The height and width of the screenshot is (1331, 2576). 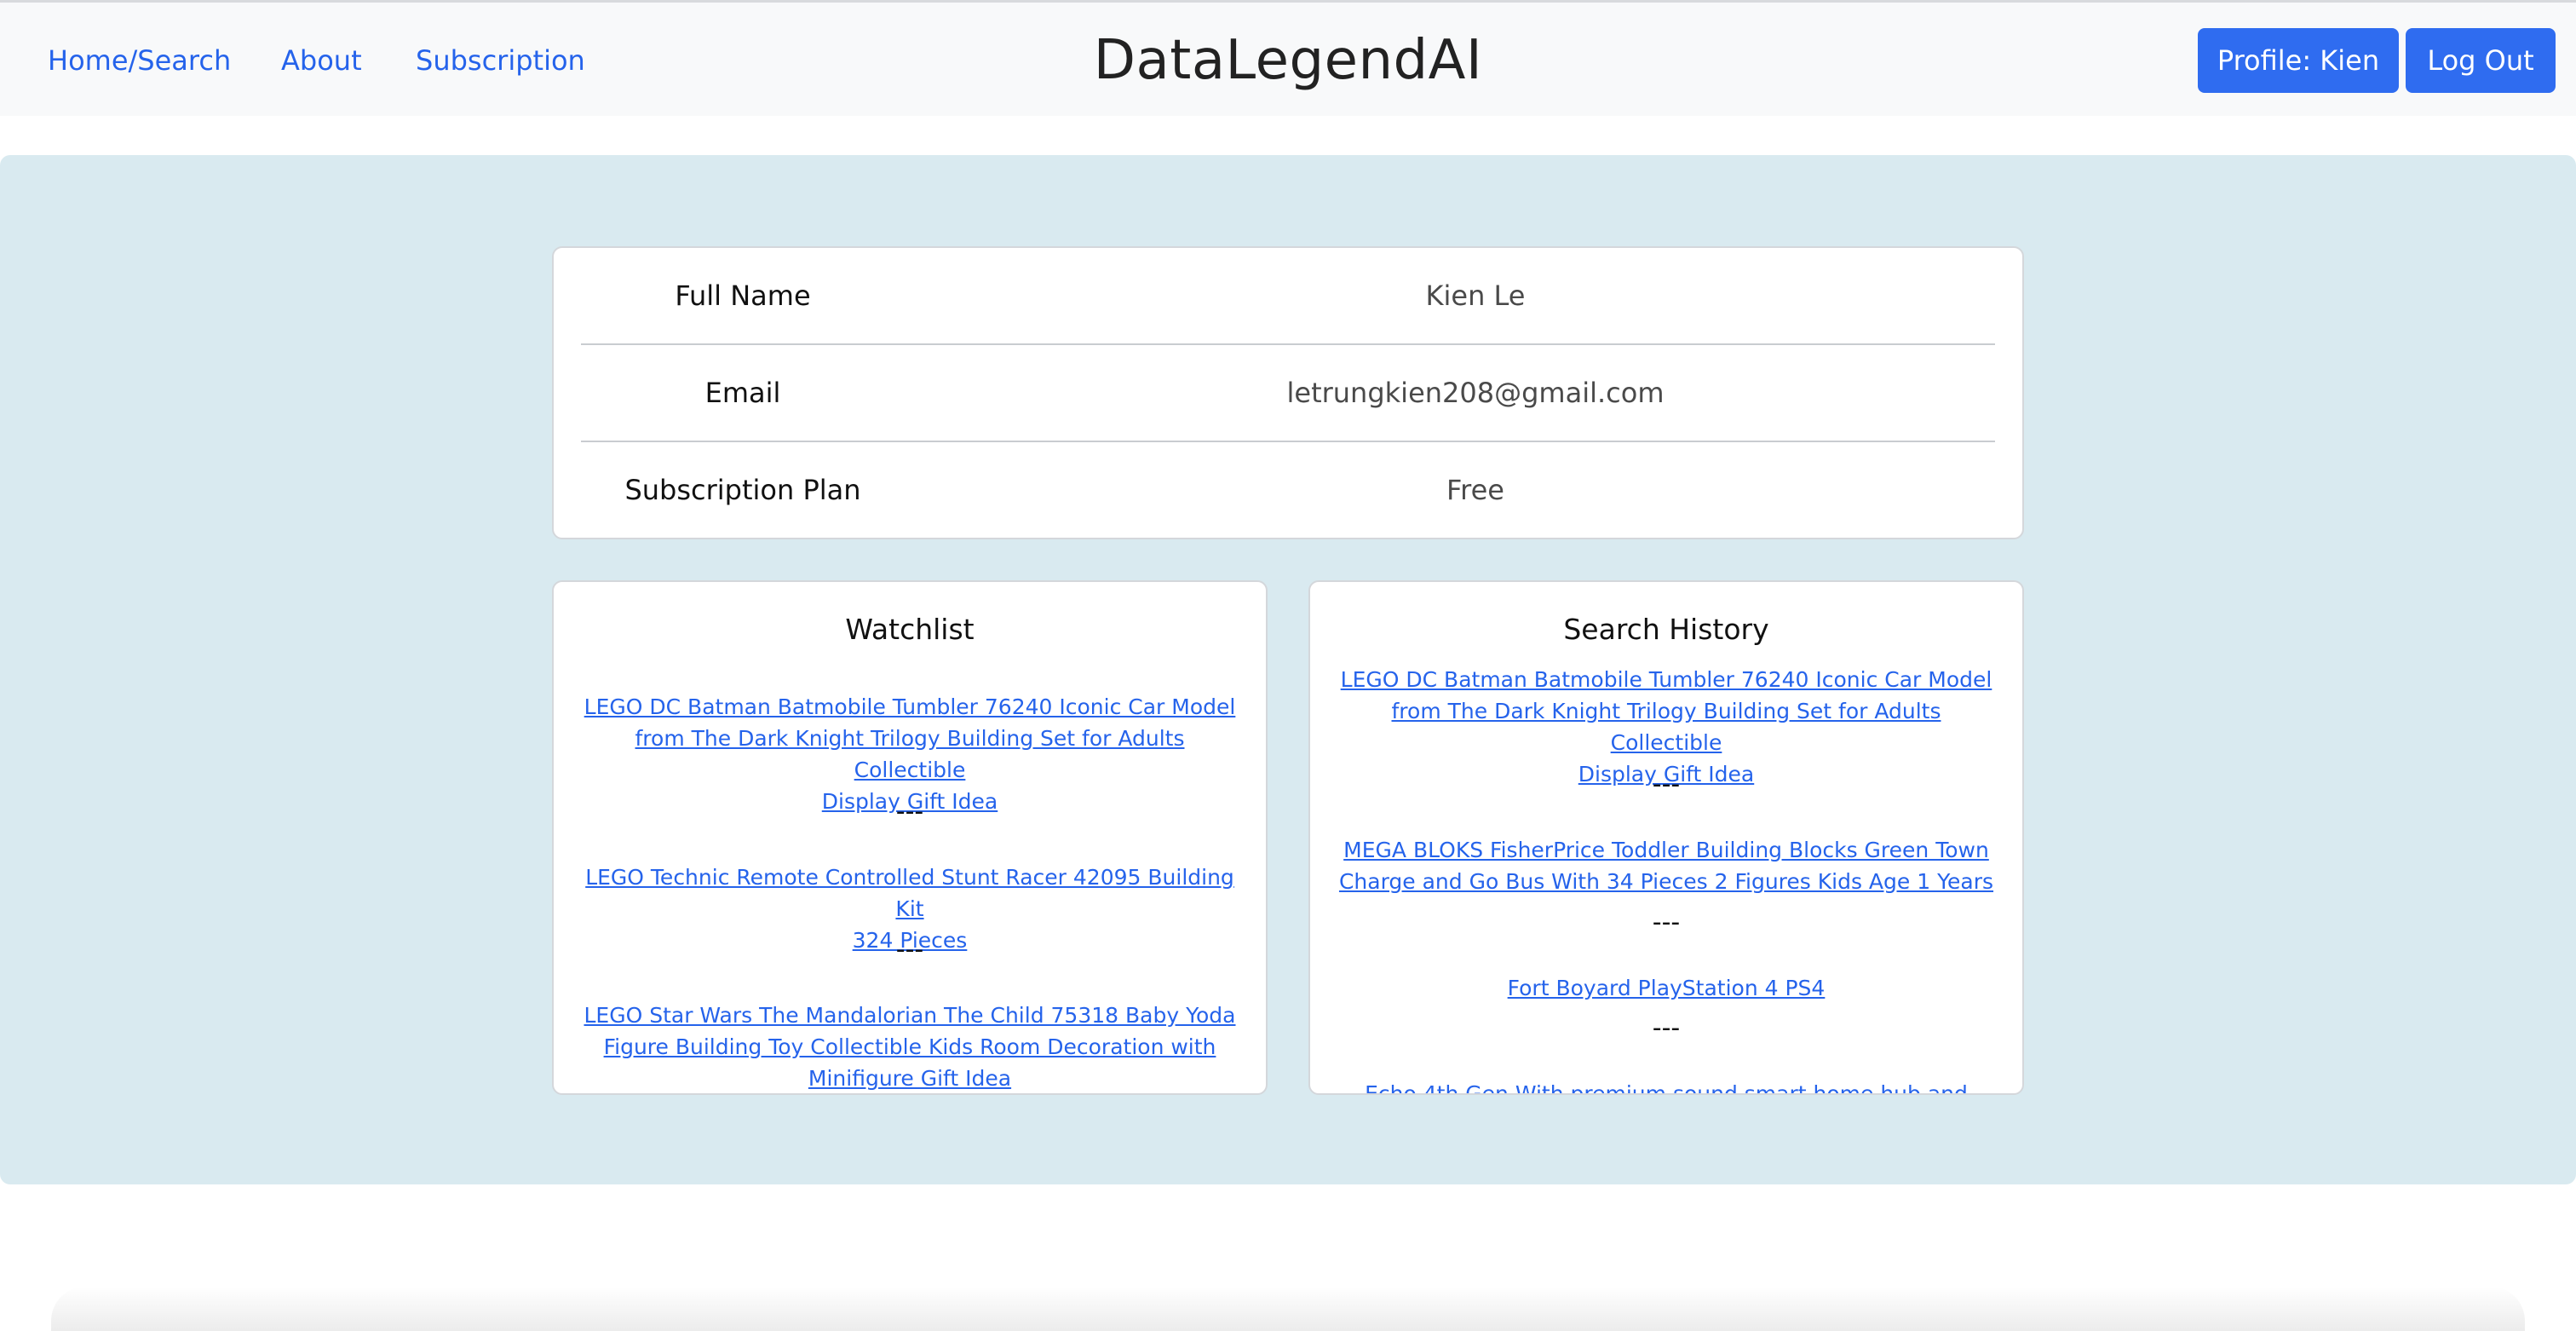 I want to click on page-bottom-shadow, so click(x=1288, y=1309).